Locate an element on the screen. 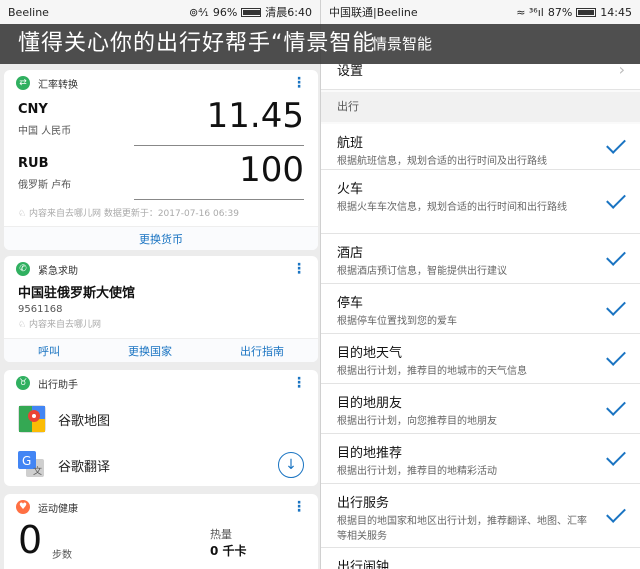 The height and width of the screenshot is (569, 640). embassy-name: 中国驻俄罗斯大使馆 is located at coordinates (77, 293).